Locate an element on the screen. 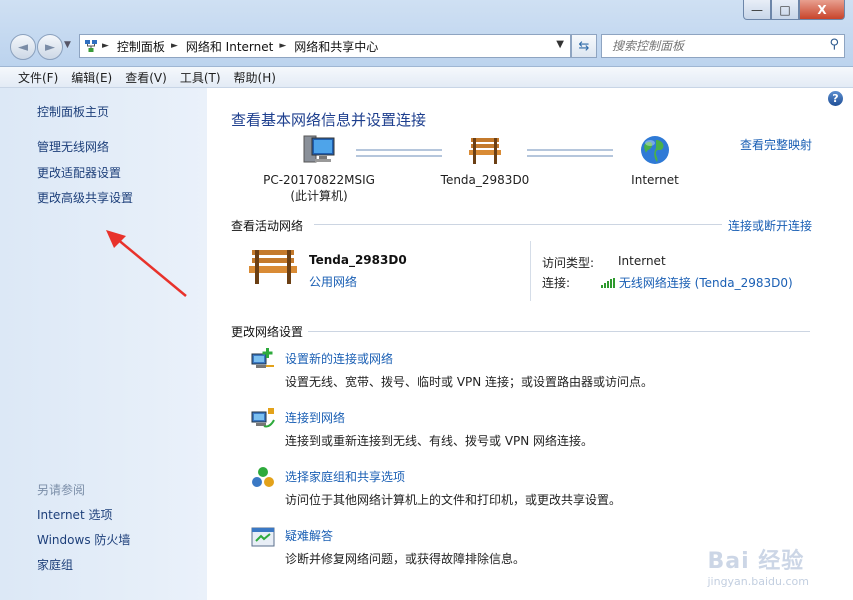 The height and width of the screenshot is (600, 853). change-settings-heading: 更改网络设置 is located at coordinates (267, 332).